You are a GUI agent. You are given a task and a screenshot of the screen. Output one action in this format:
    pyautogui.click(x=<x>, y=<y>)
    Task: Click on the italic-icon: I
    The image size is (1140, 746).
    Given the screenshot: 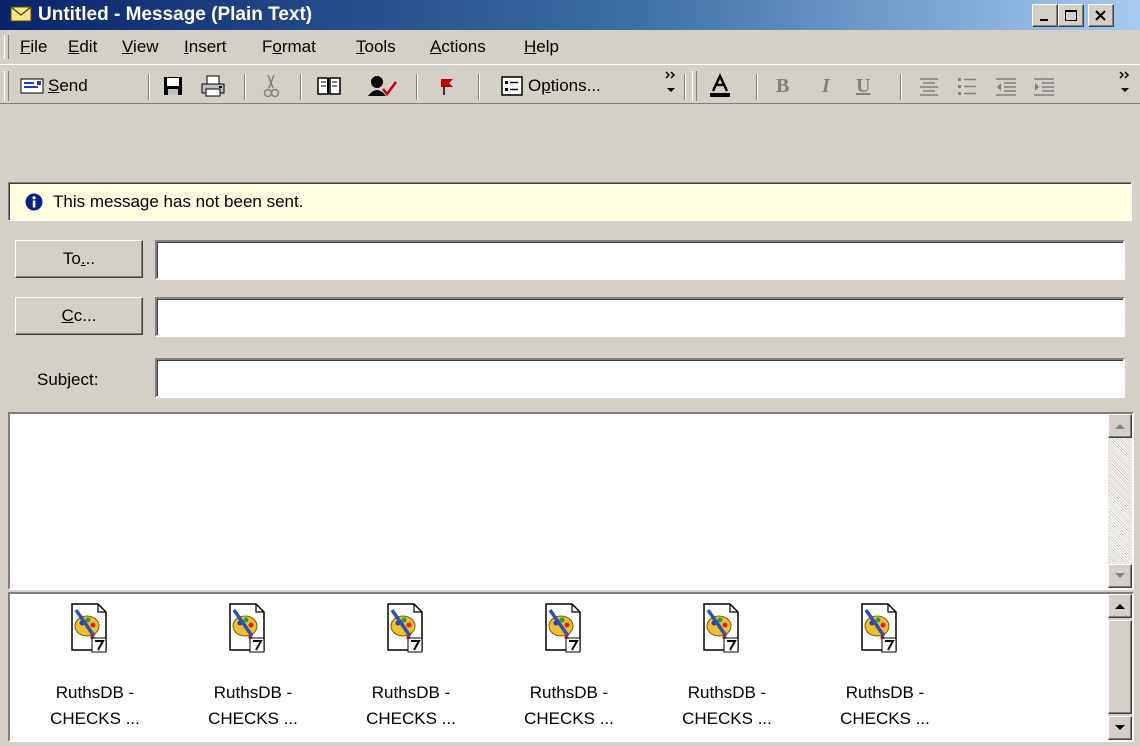 What is the action you would take?
    pyautogui.click(x=826, y=85)
    